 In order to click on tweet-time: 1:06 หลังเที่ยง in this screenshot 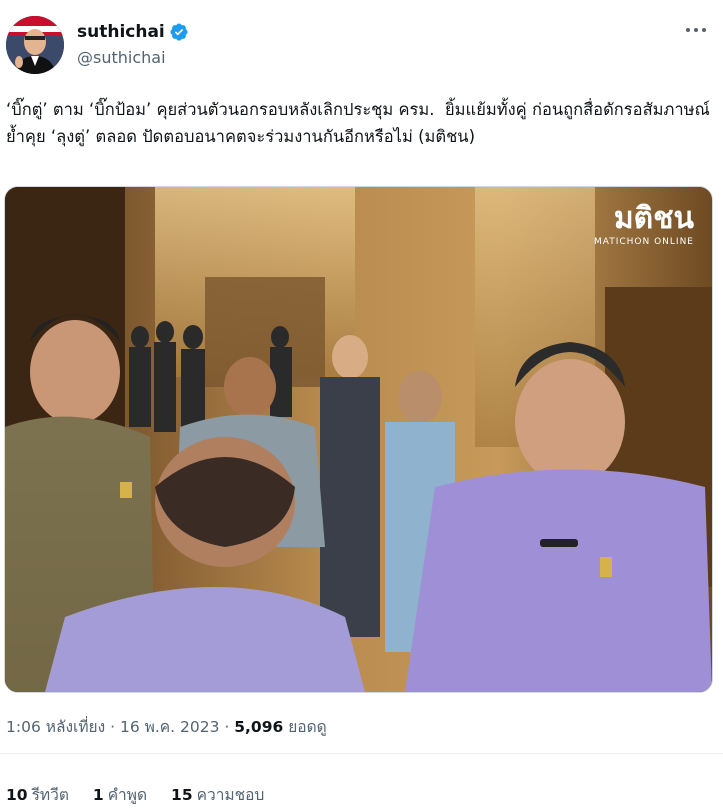, I will do `click(55, 727)`.